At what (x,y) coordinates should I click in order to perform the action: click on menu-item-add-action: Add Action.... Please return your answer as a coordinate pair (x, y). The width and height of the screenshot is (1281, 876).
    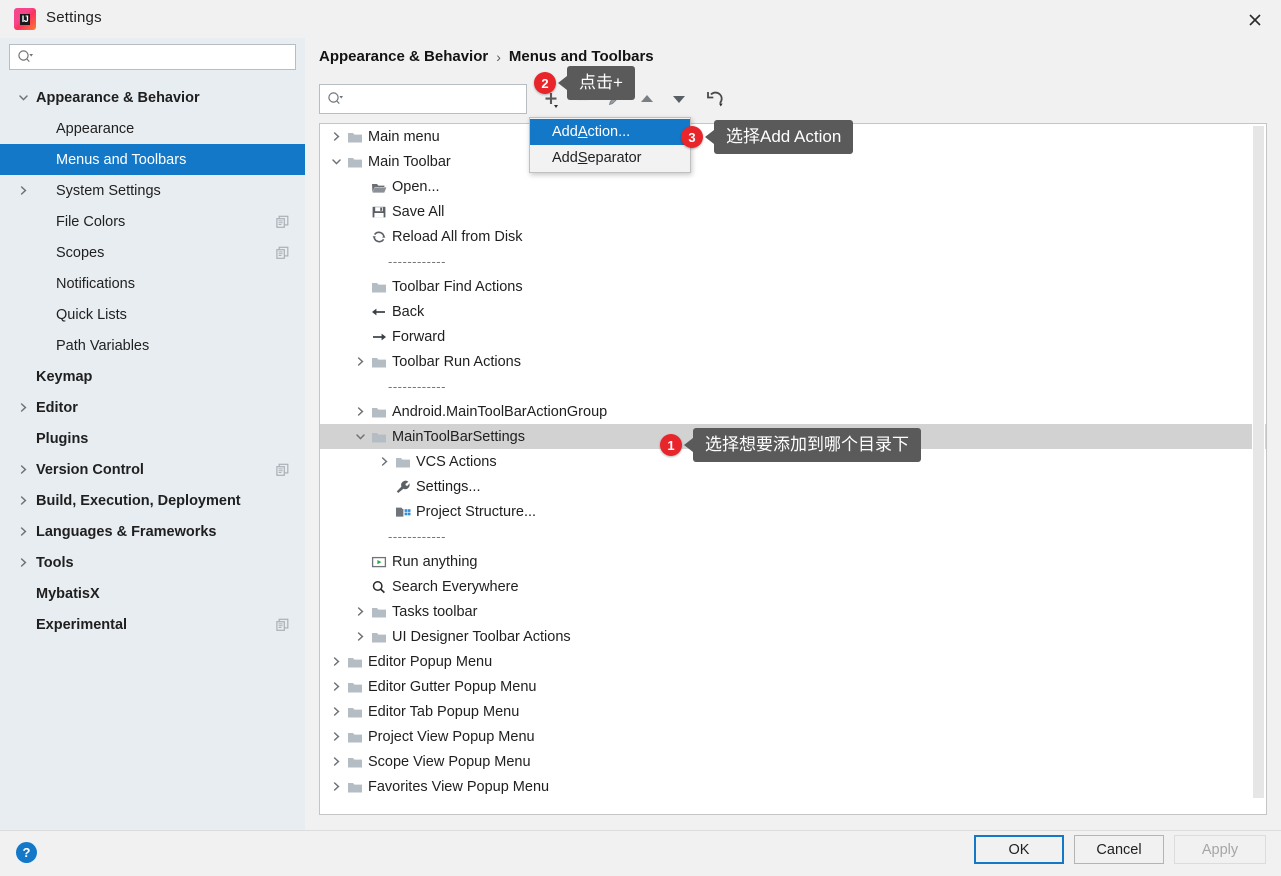
    Looking at the image, I should click on (610, 132).